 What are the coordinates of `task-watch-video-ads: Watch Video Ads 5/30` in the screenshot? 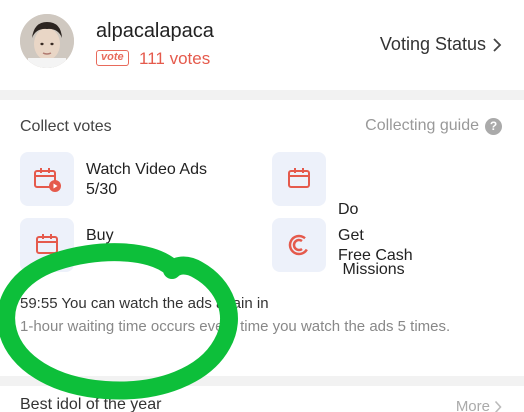 It's located at (113, 179).